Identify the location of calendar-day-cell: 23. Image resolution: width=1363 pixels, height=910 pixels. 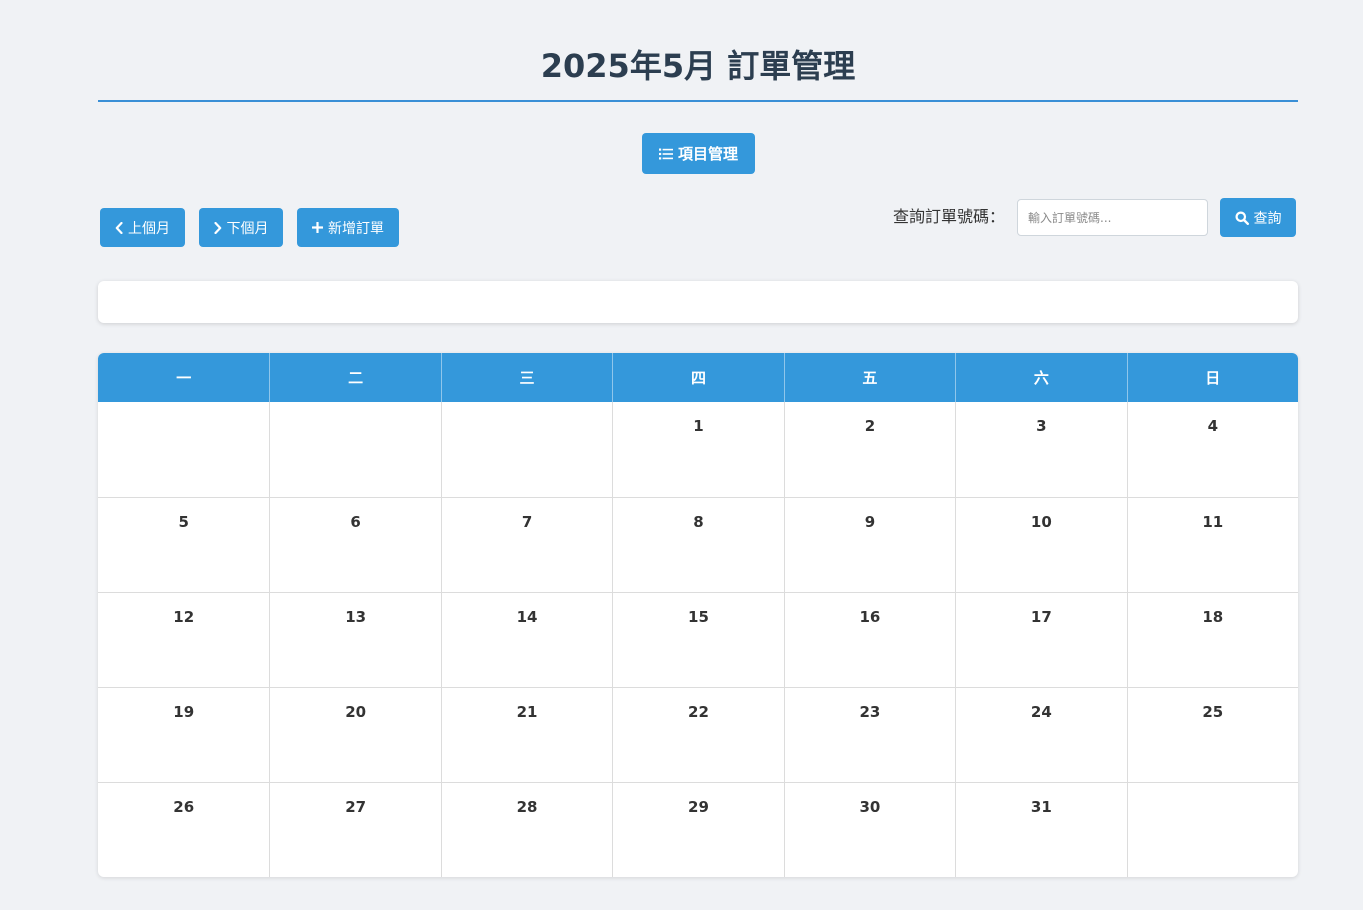
(869, 734).